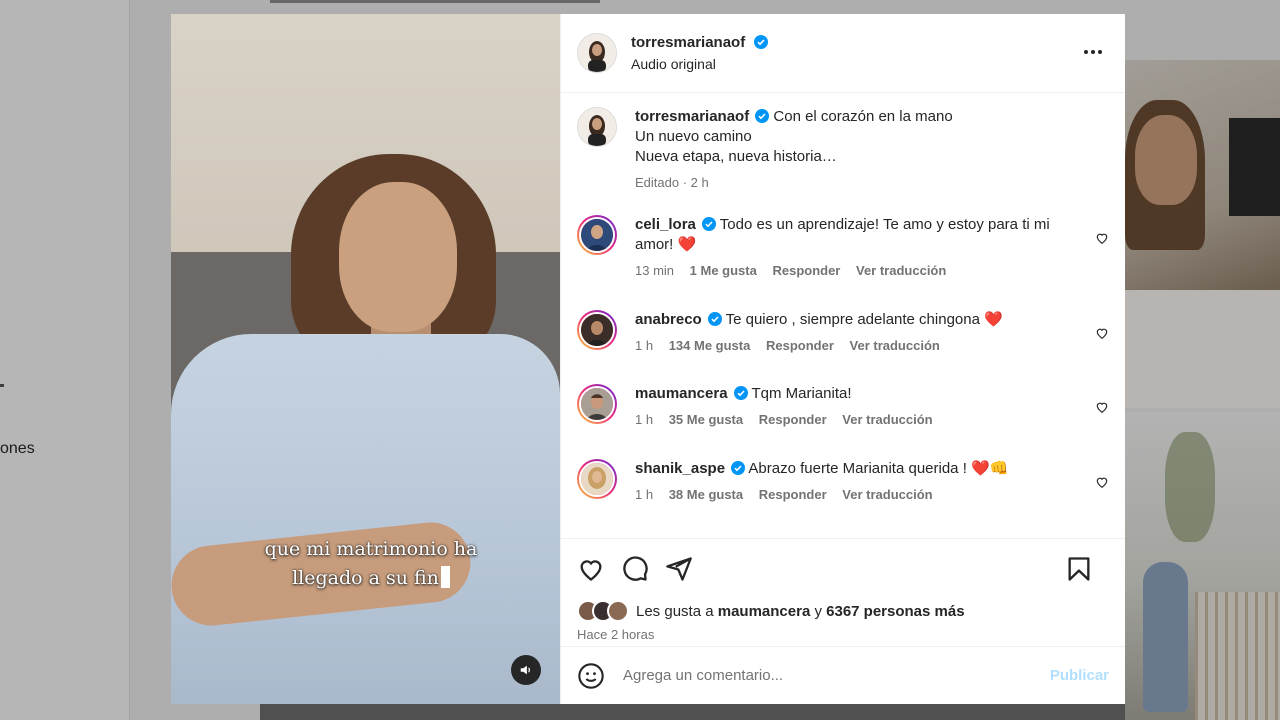  Describe the element at coordinates (591, 676) in the screenshot. I see `emoji-icon` at that location.